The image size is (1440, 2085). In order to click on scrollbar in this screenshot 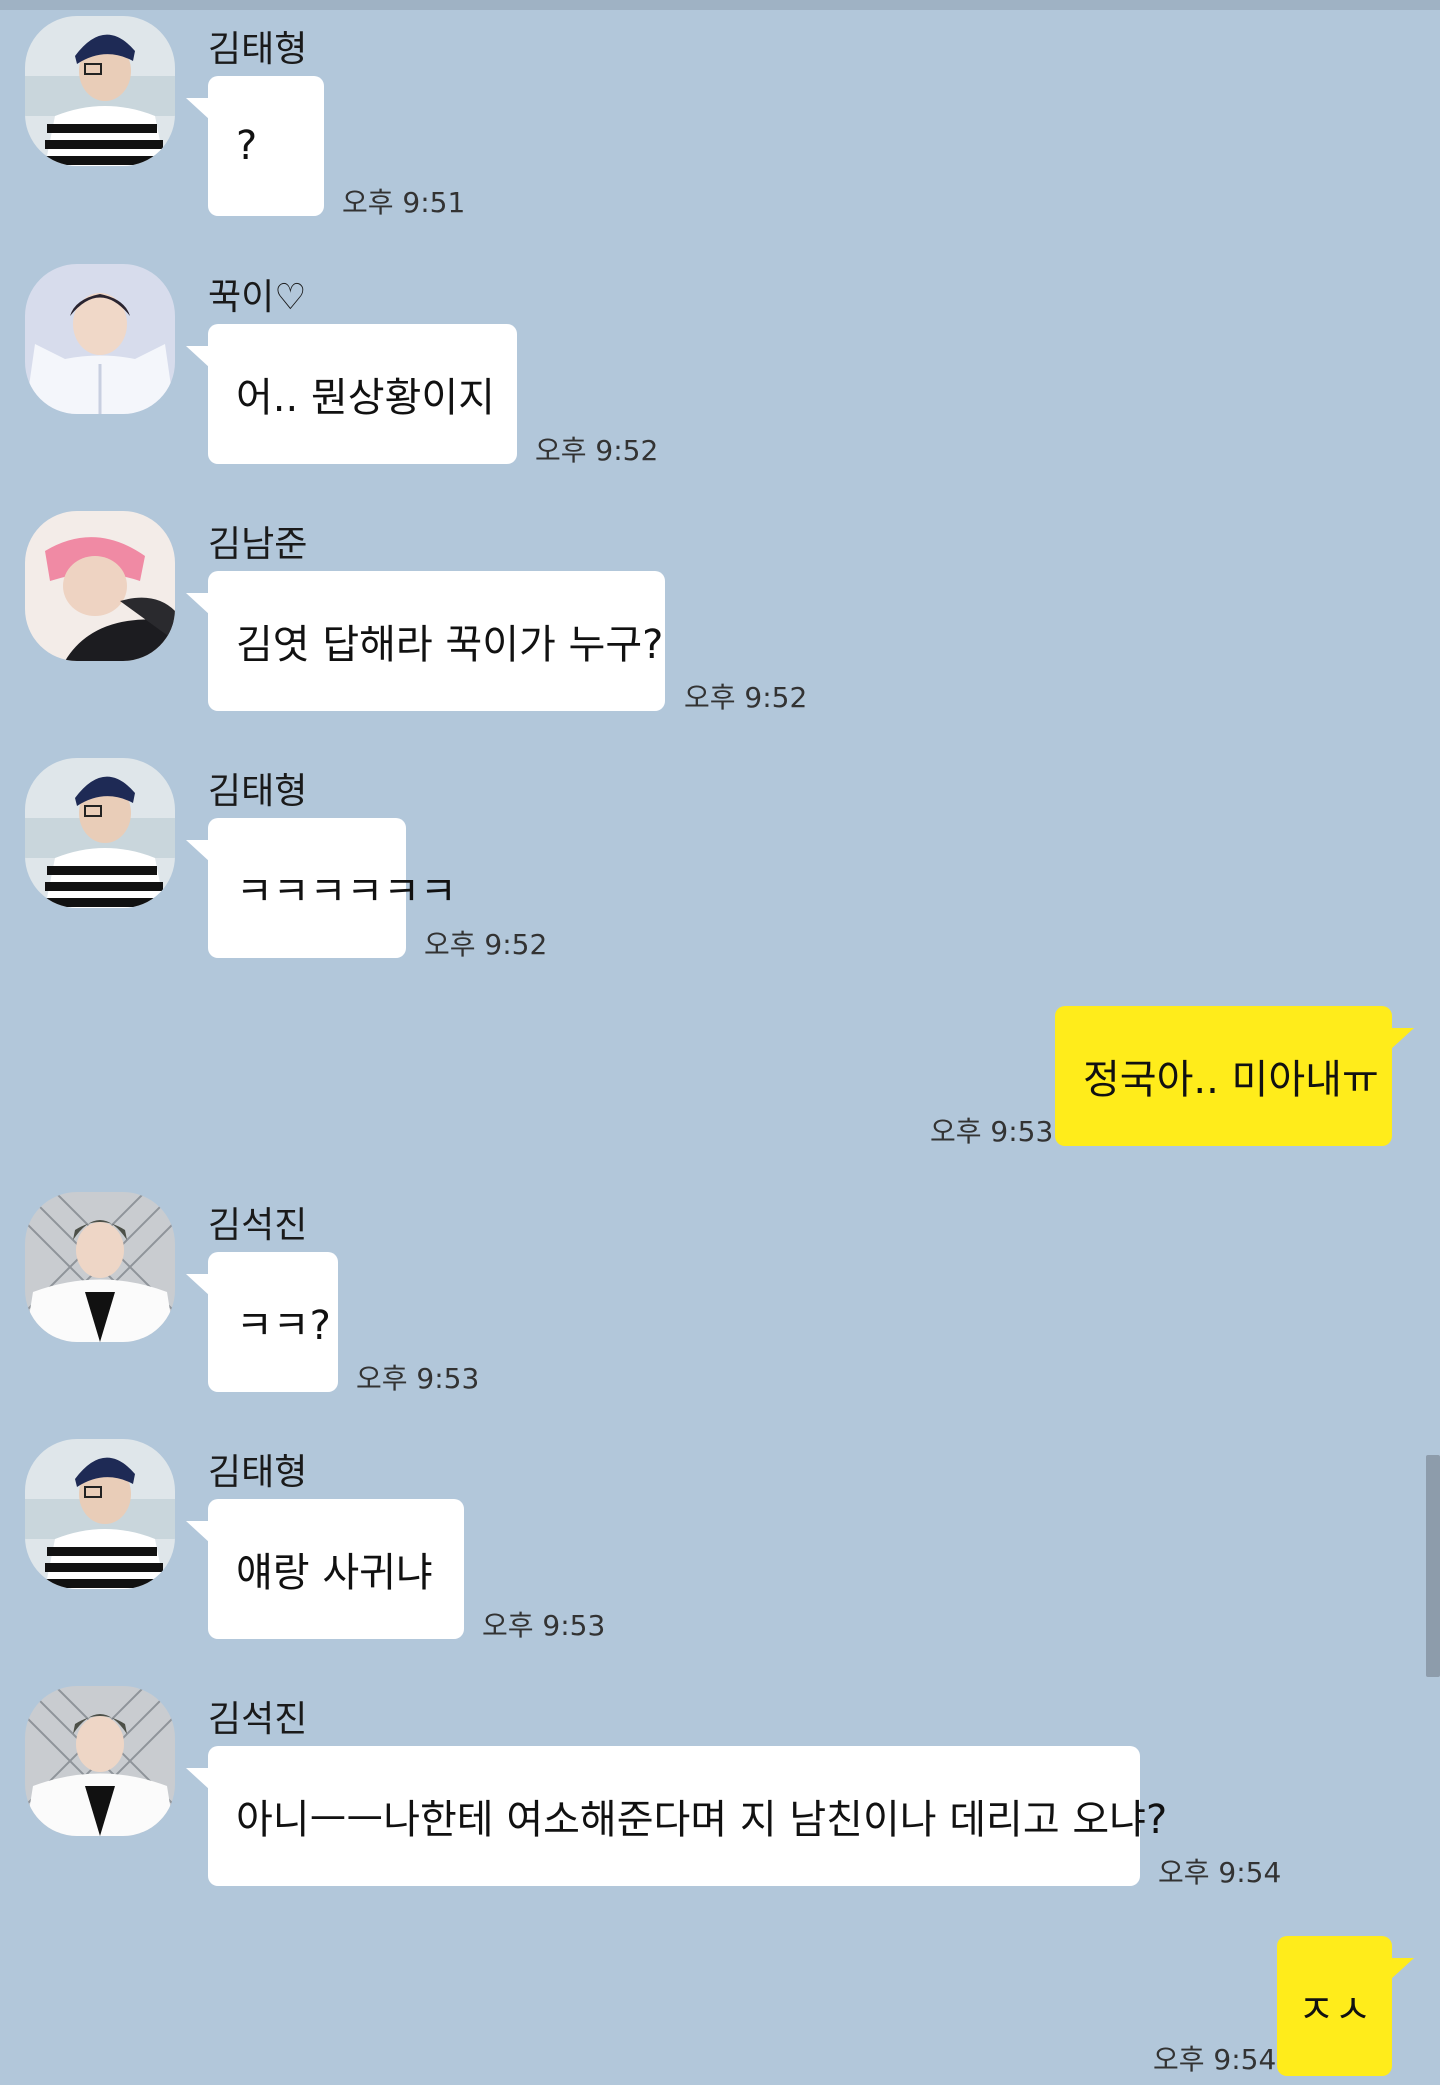, I will do `click(1433, 1566)`.